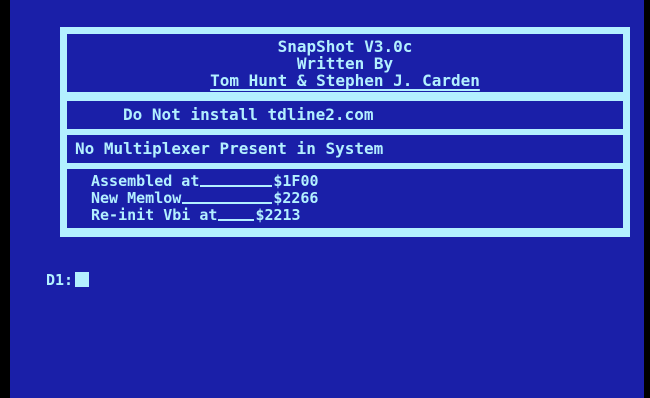 Image resolution: width=650 pixels, height=398 pixels. Describe the element at coordinates (154, 215) in the screenshot. I see `info-label: Re-init Vbi at` at that location.